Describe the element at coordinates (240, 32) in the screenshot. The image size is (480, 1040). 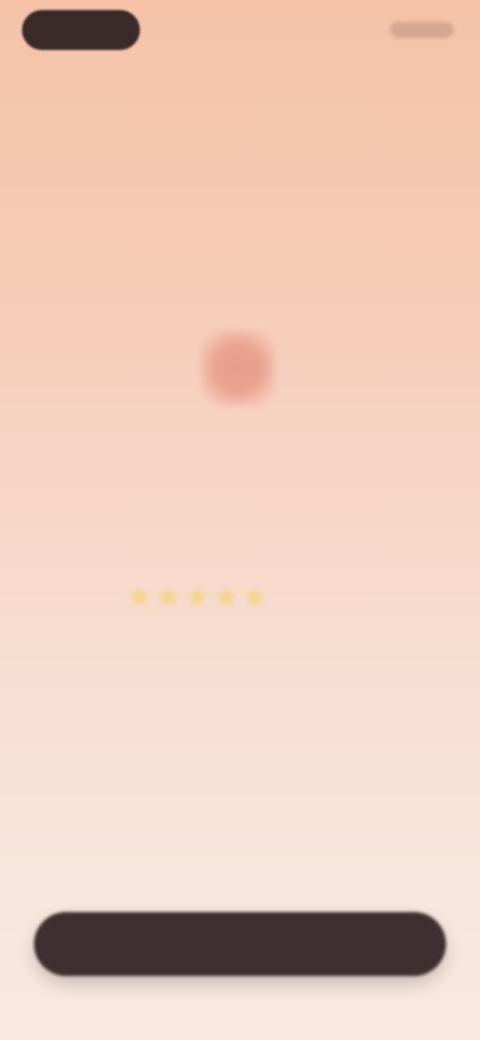
I see `status-bar` at that location.